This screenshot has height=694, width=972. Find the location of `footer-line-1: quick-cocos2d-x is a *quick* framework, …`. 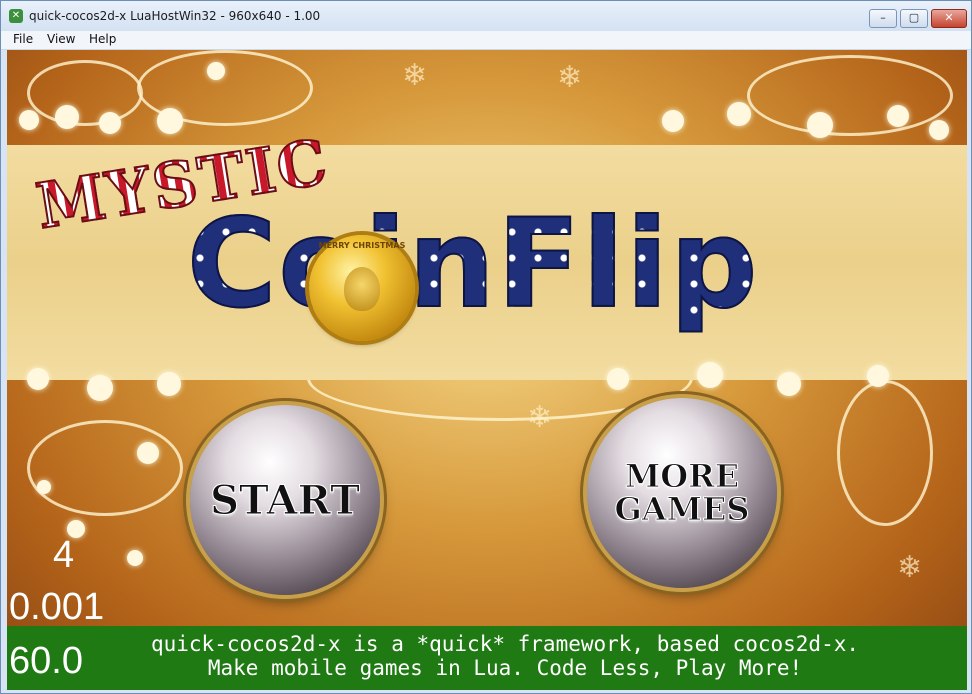

footer-line-1: quick-cocos2d-x is a *quick* framework, … is located at coordinates (504, 644).